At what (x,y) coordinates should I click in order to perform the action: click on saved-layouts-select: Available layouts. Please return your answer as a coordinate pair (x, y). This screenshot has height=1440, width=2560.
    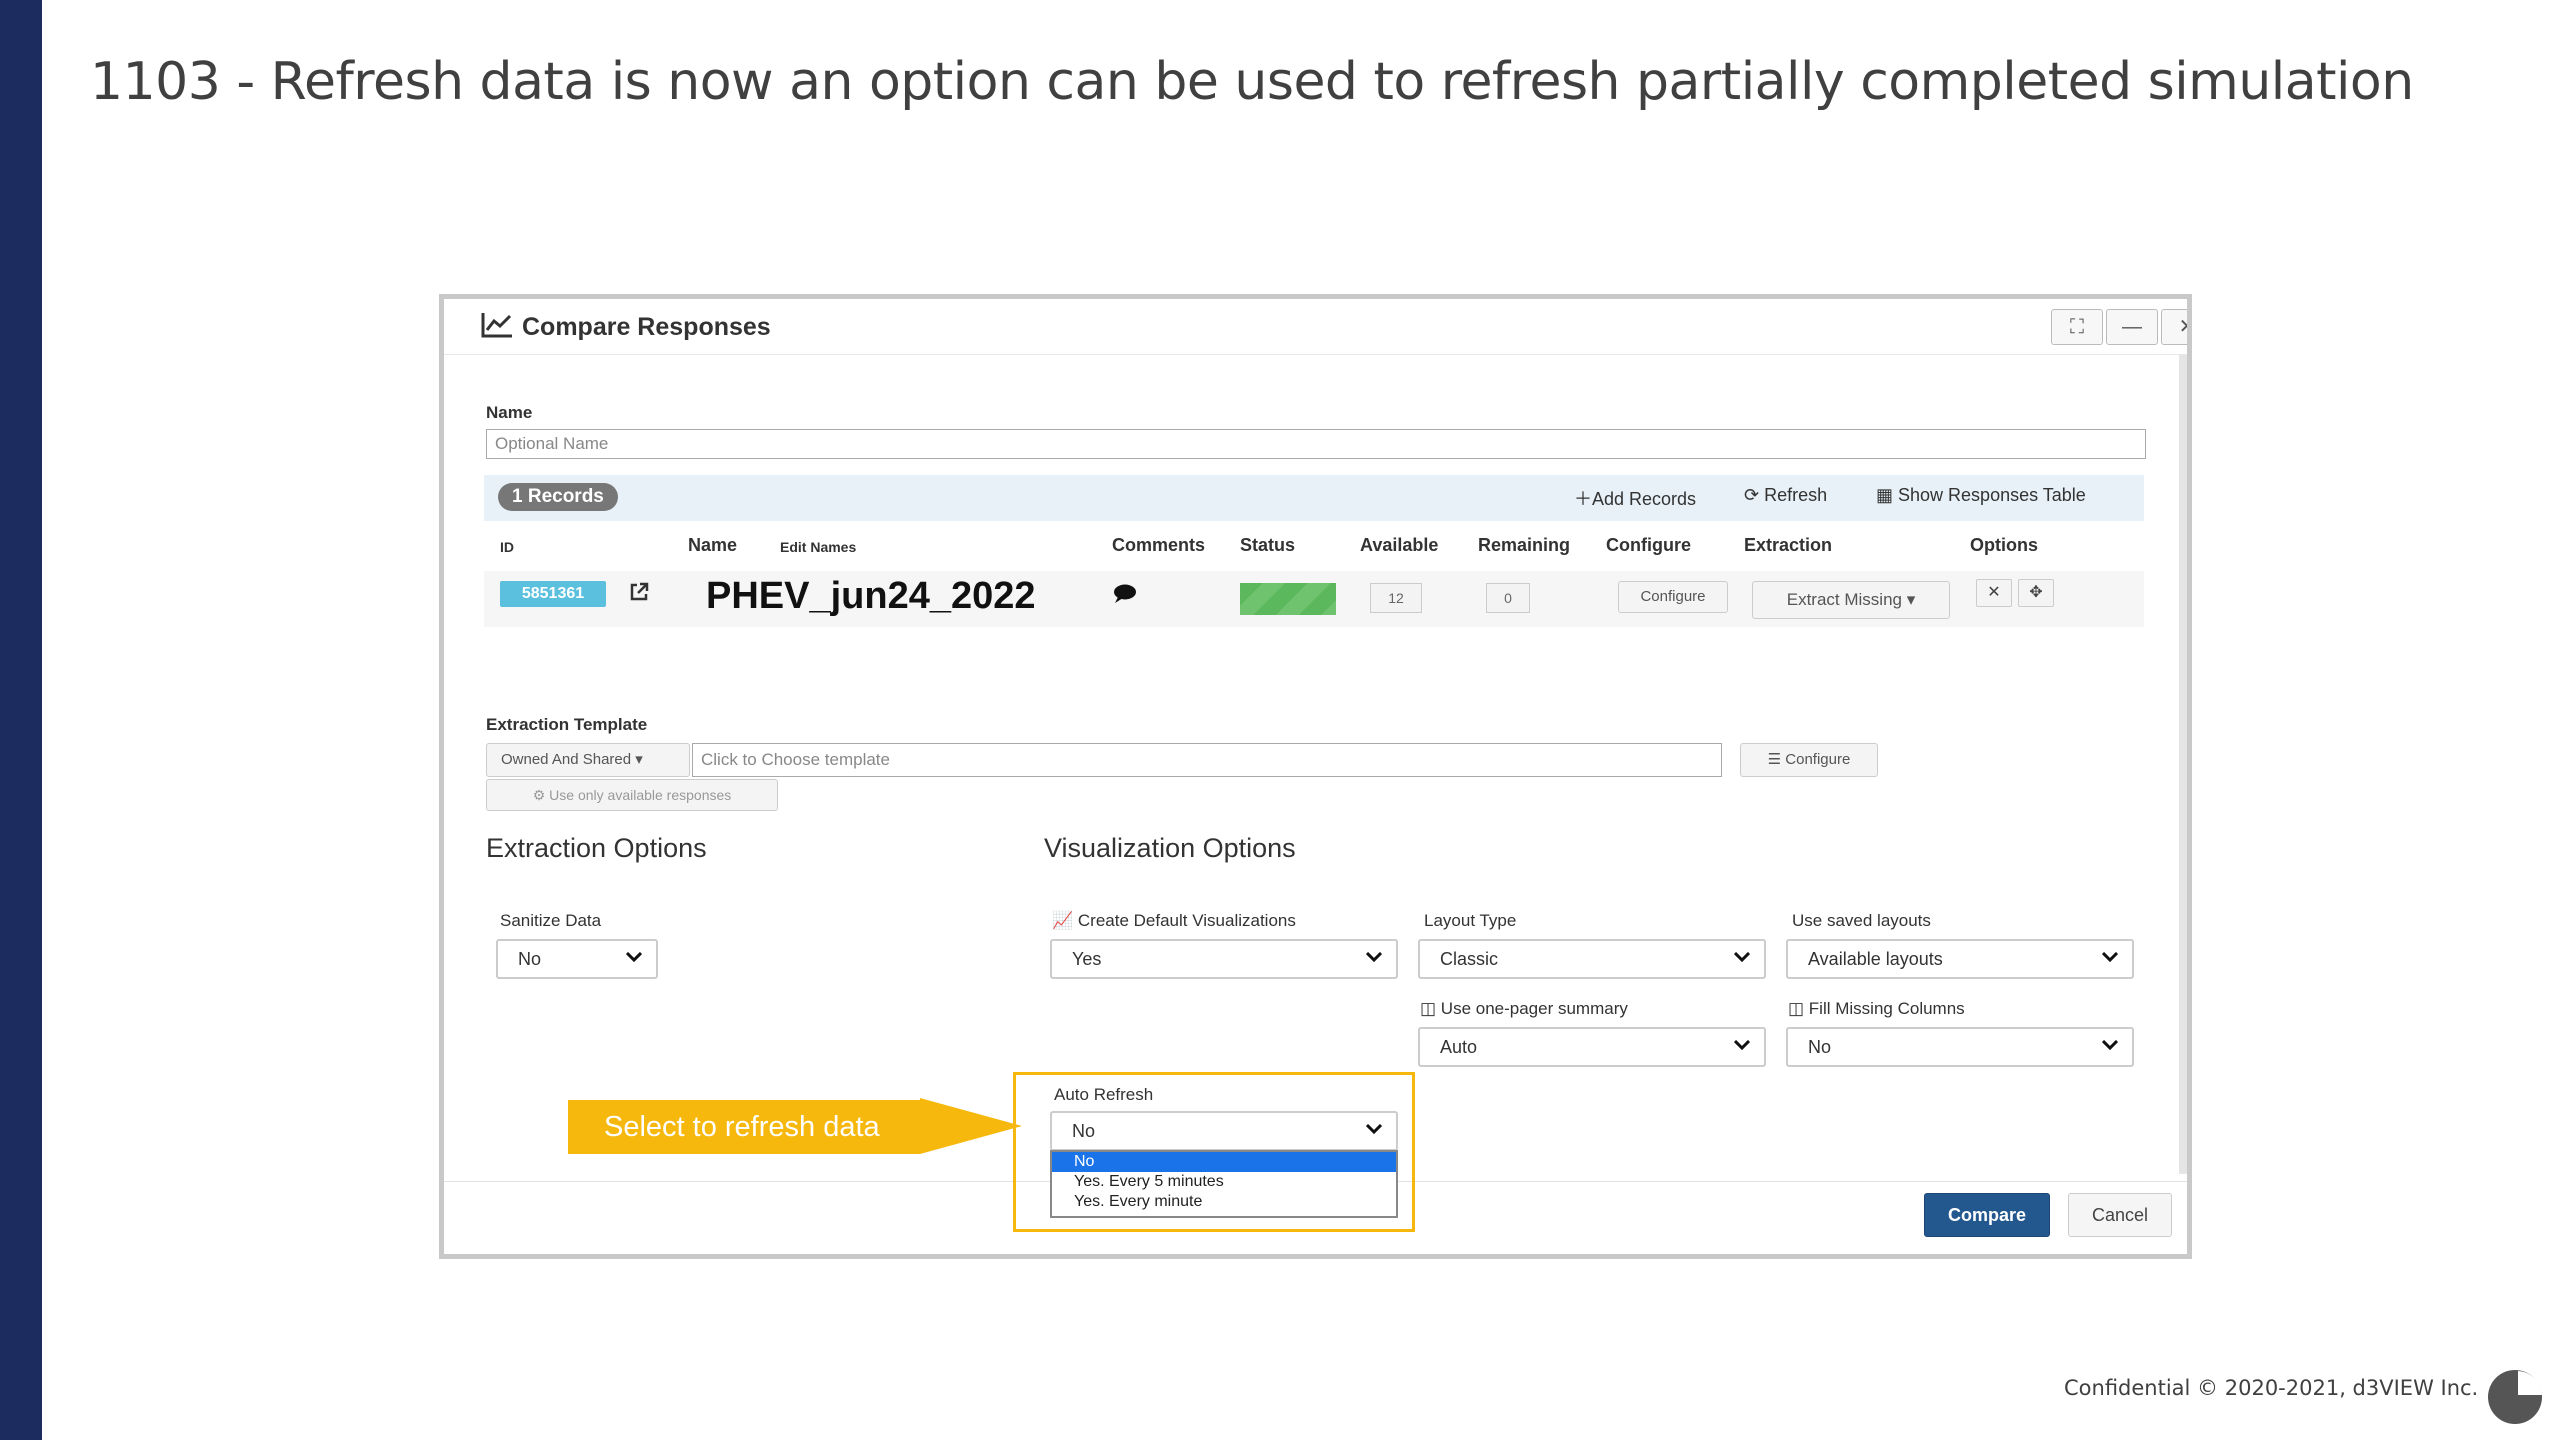
    Looking at the image, I should click on (1960, 959).